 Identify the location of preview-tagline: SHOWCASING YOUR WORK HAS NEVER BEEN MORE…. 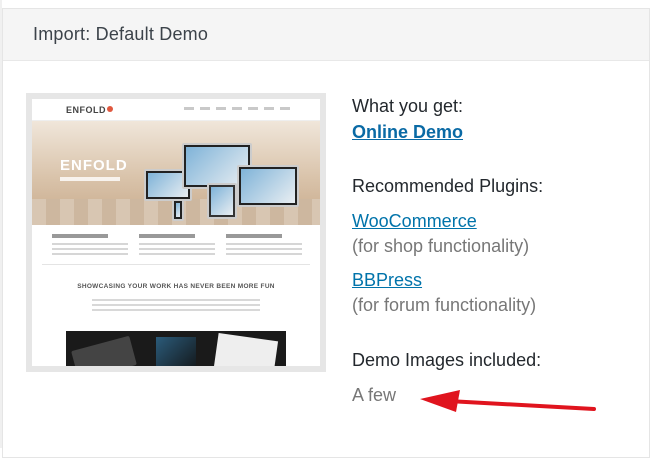
(176, 286).